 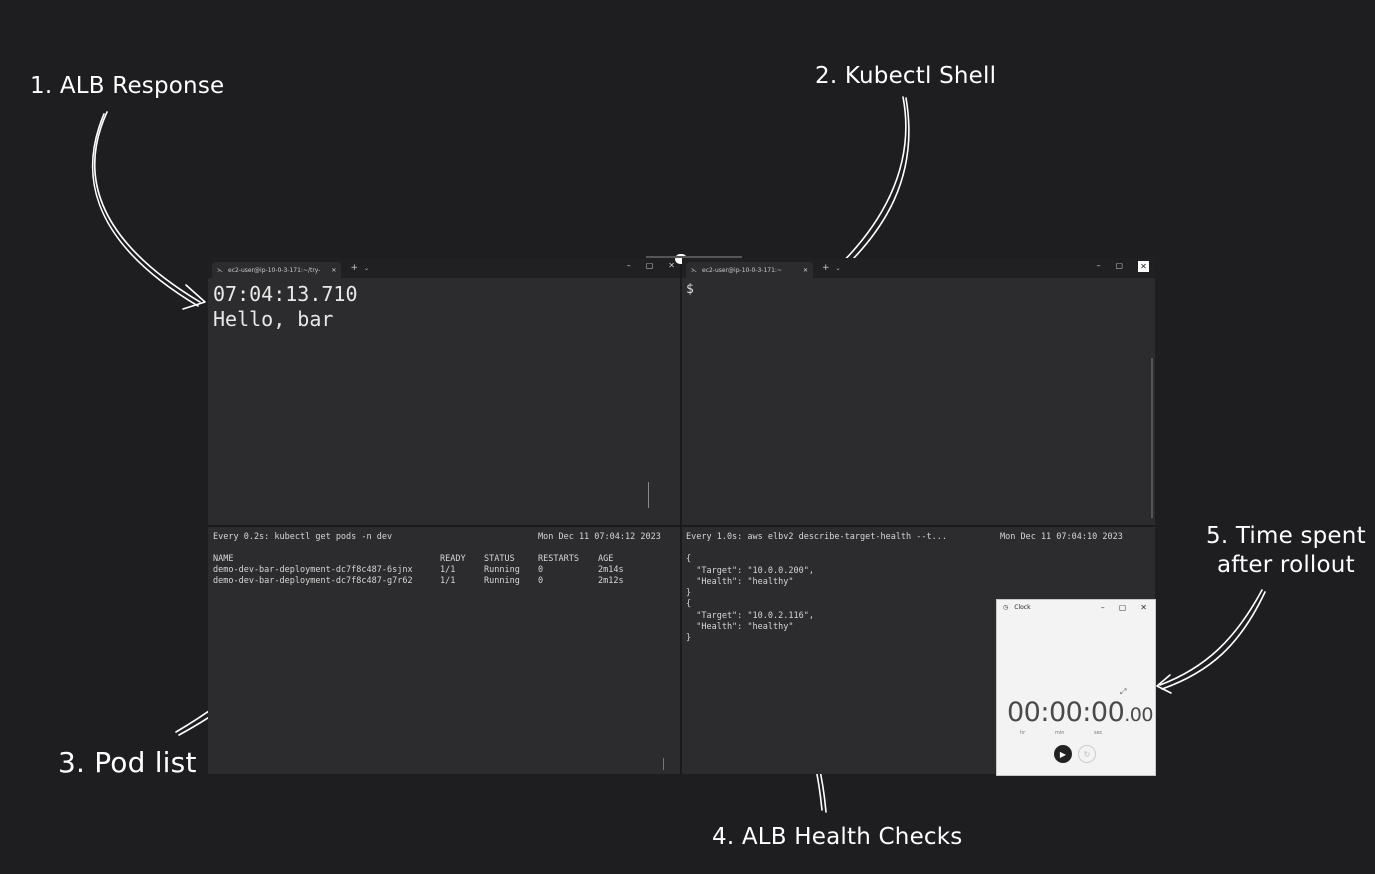 I want to click on stopwatch-centiseconds: .00, so click(x=1138, y=715).